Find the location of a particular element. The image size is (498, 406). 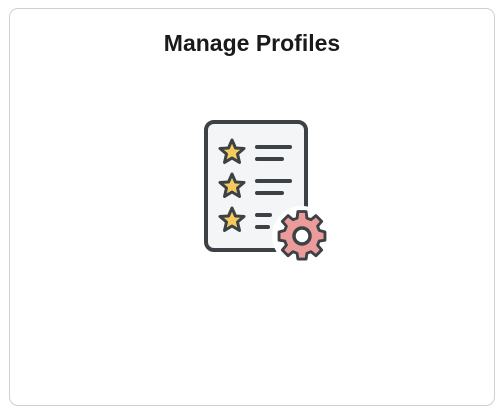

gear-icon is located at coordinates (302, 236).